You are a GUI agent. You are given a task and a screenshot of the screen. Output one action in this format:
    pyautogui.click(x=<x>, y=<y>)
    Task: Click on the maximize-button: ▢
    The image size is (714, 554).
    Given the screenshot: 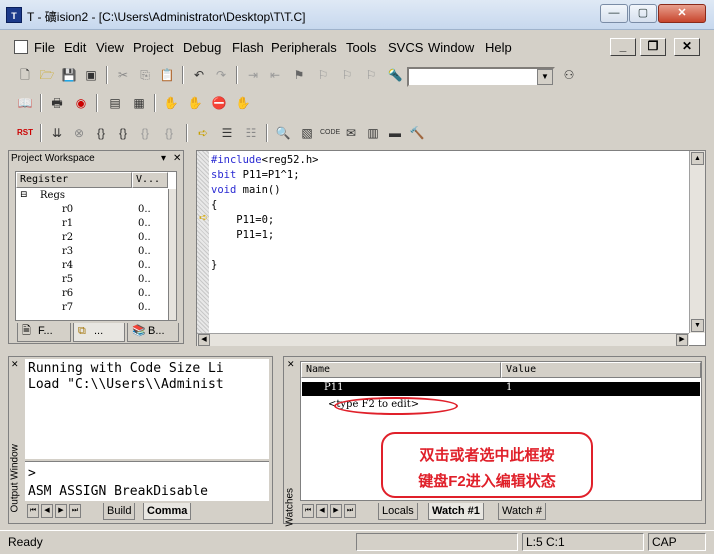 What is the action you would take?
    pyautogui.click(x=643, y=13)
    